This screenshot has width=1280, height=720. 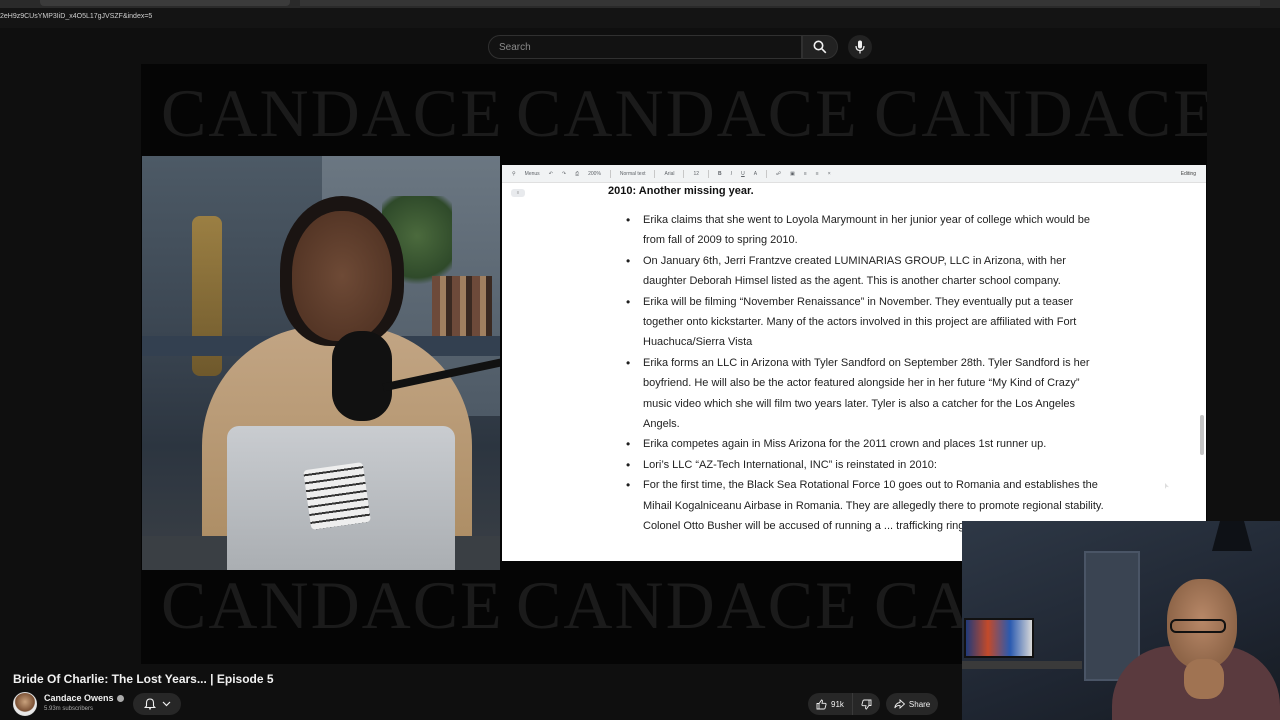 I want to click on document-scrollbar, so click(x=1202, y=435).